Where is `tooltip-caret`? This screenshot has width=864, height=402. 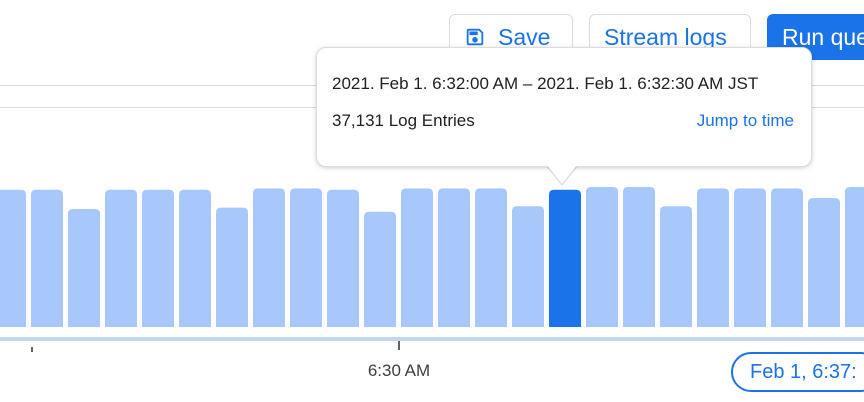 tooltip-caret is located at coordinates (562, 174).